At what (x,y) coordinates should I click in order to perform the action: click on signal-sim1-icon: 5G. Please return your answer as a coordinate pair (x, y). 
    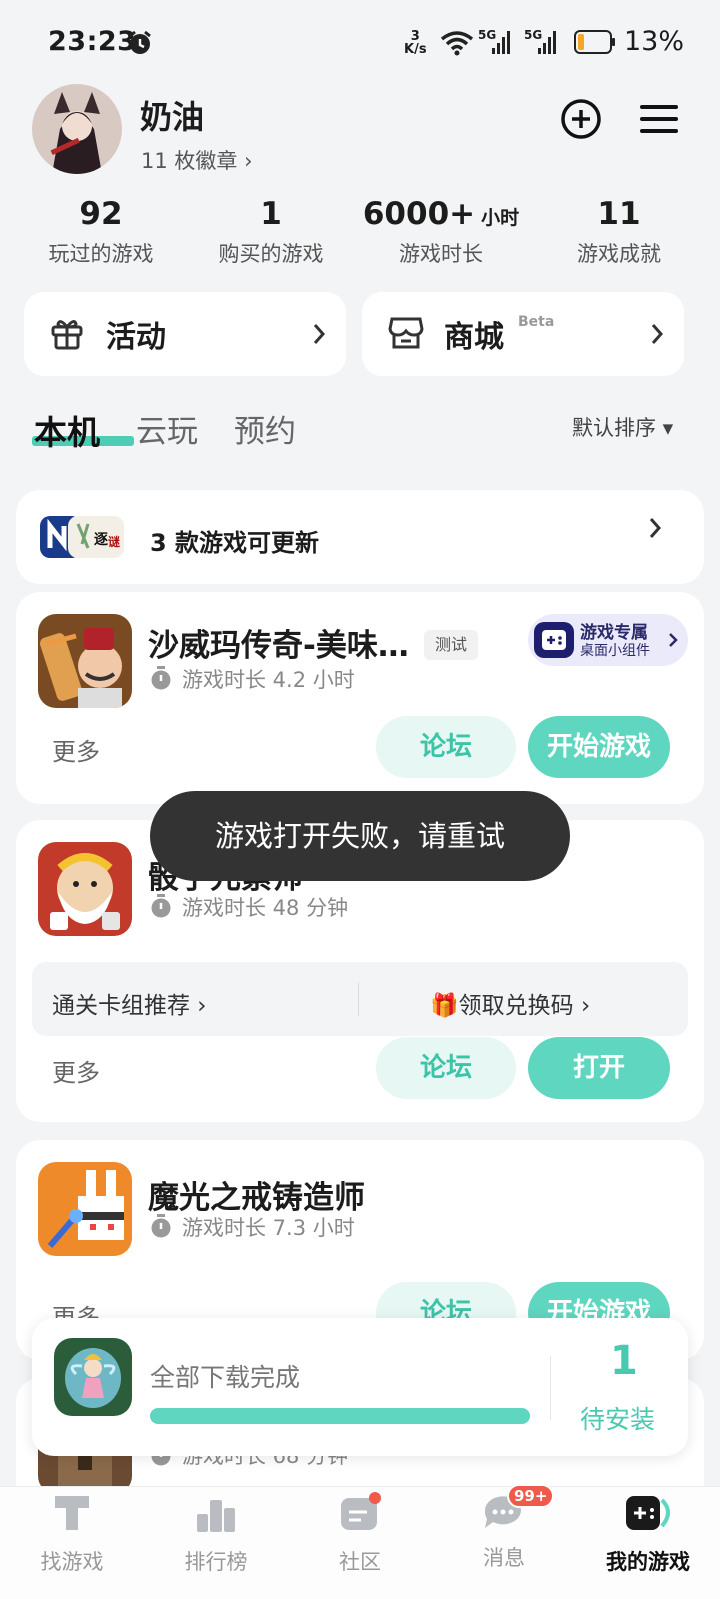
    Looking at the image, I should click on (495, 43).